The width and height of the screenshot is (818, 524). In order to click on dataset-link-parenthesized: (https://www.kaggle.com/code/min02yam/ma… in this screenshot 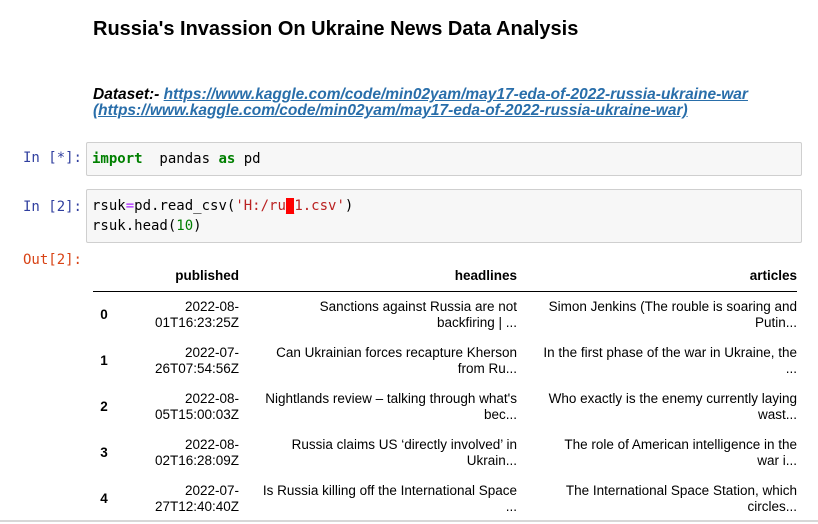, I will do `click(390, 110)`.